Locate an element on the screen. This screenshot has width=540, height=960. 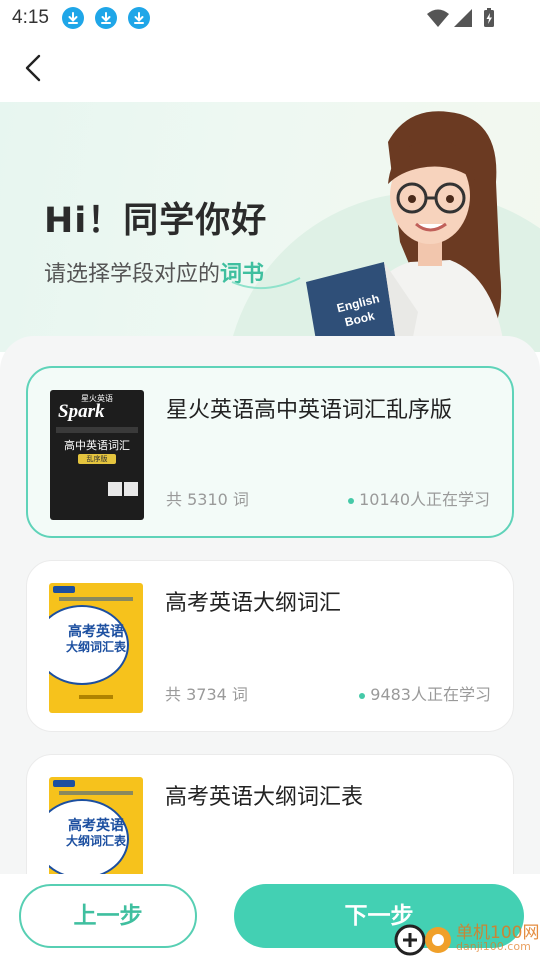
wifi-icon is located at coordinates (438, 18).